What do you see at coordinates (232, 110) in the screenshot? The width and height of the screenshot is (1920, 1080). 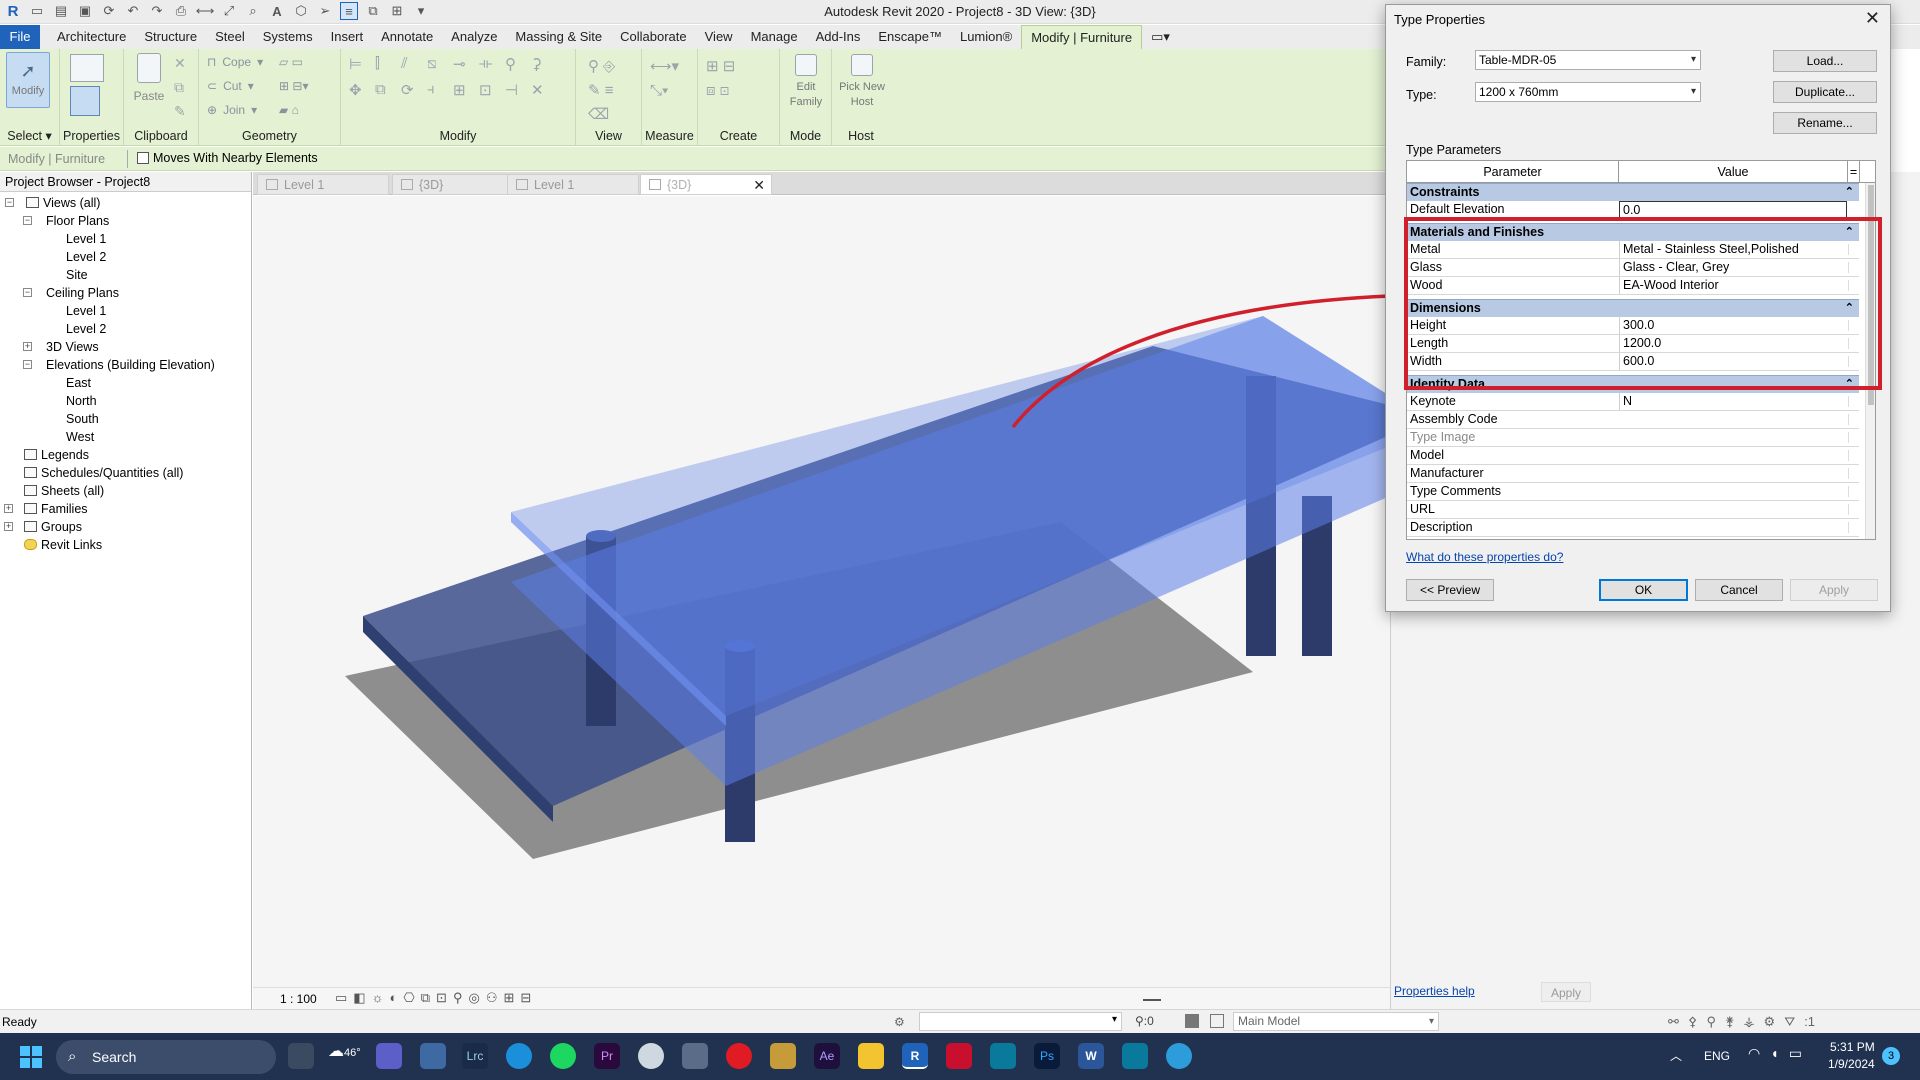 I see `join-button: ⊕ Join ▾` at bounding box center [232, 110].